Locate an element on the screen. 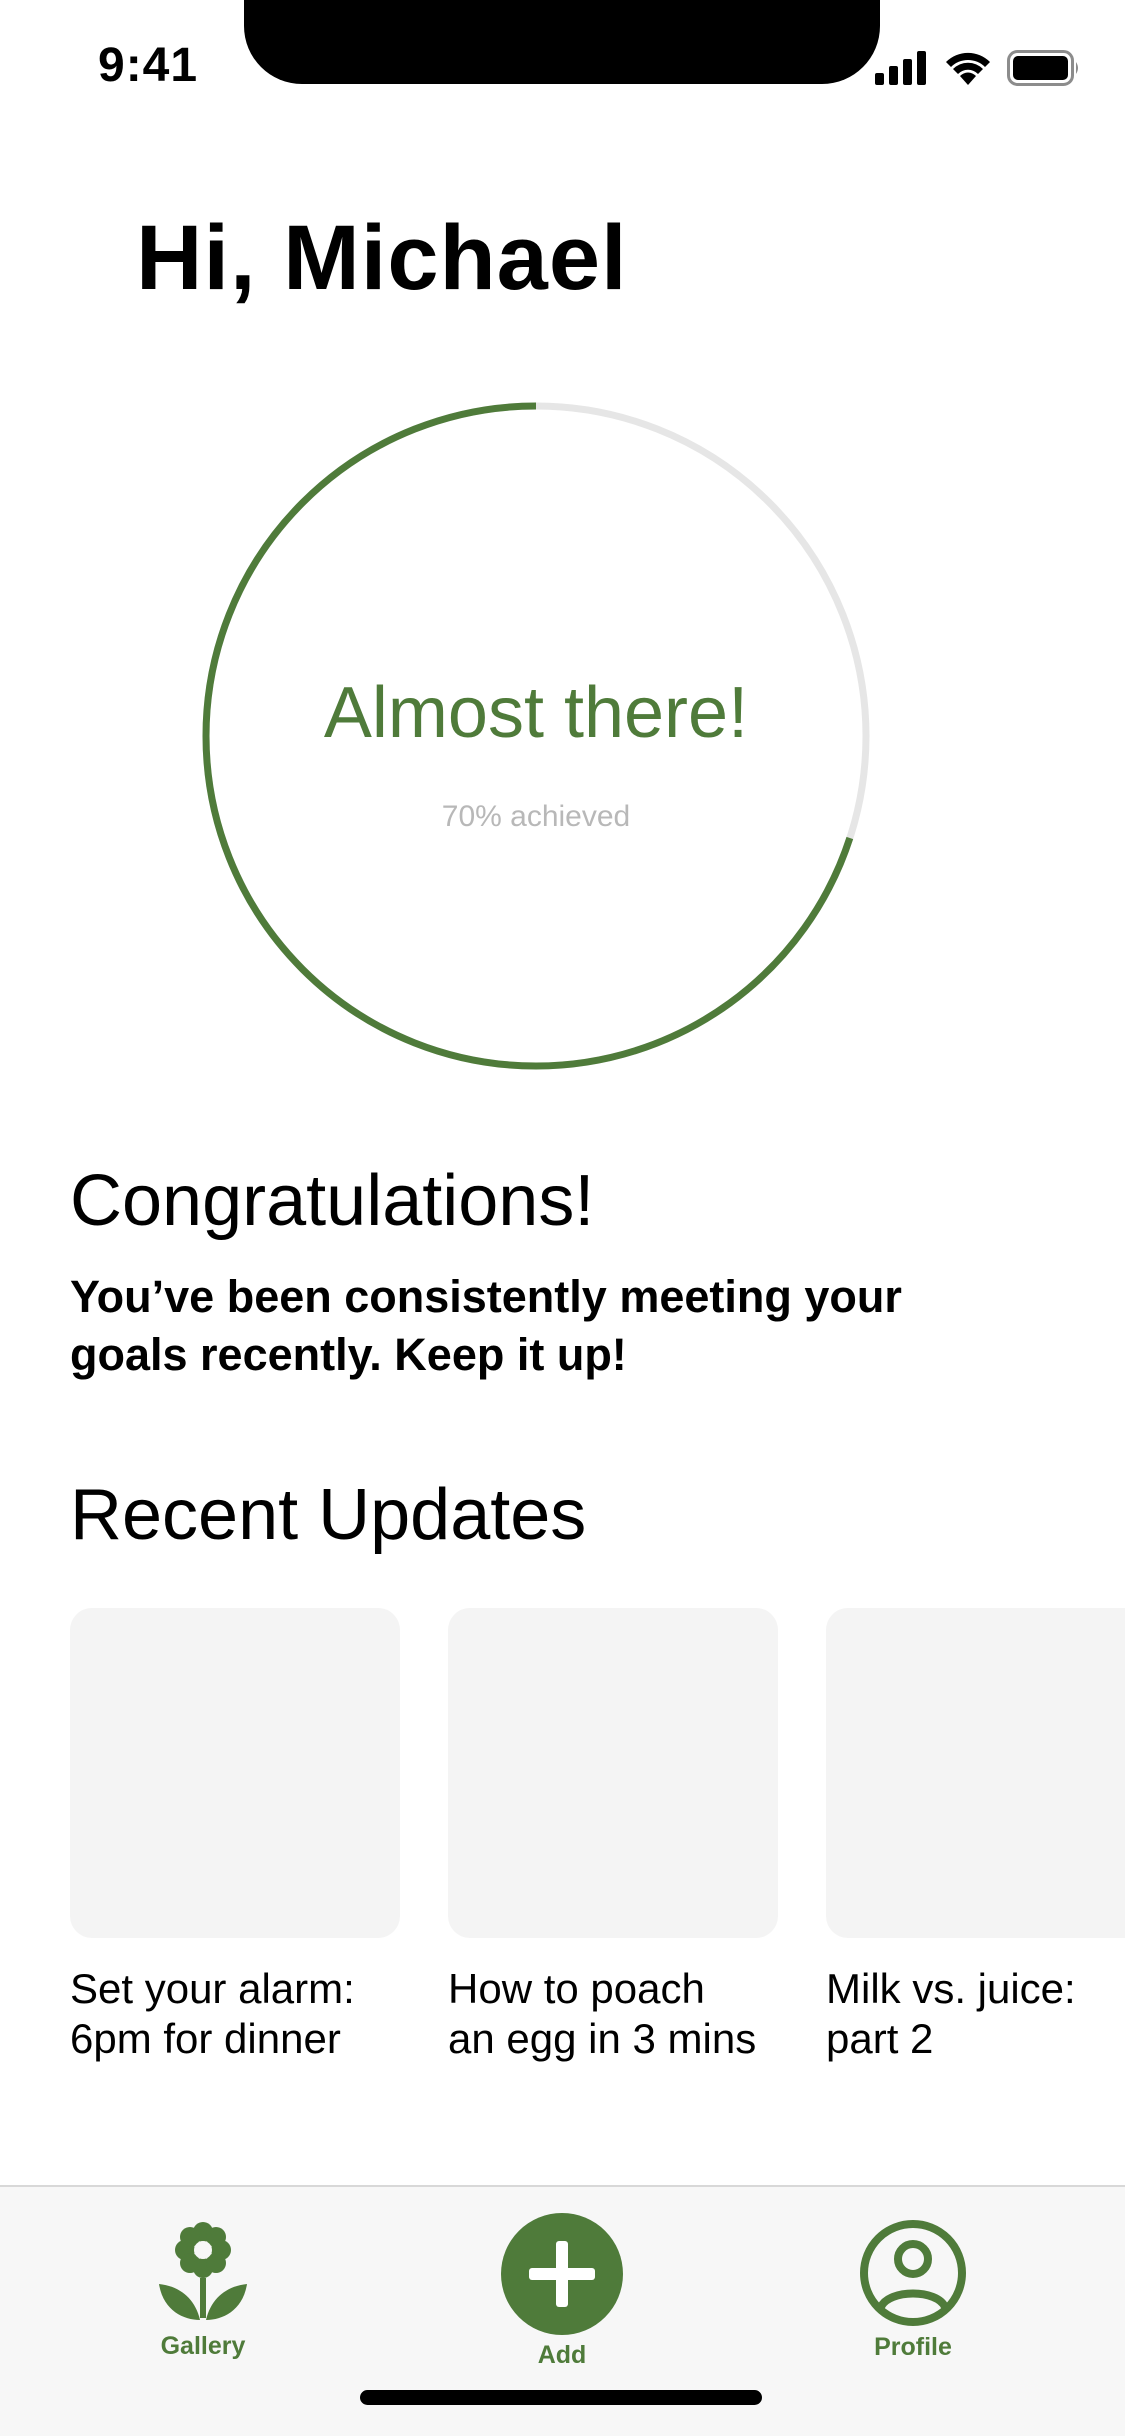  cellular-signal-icon is located at coordinates (900, 68).